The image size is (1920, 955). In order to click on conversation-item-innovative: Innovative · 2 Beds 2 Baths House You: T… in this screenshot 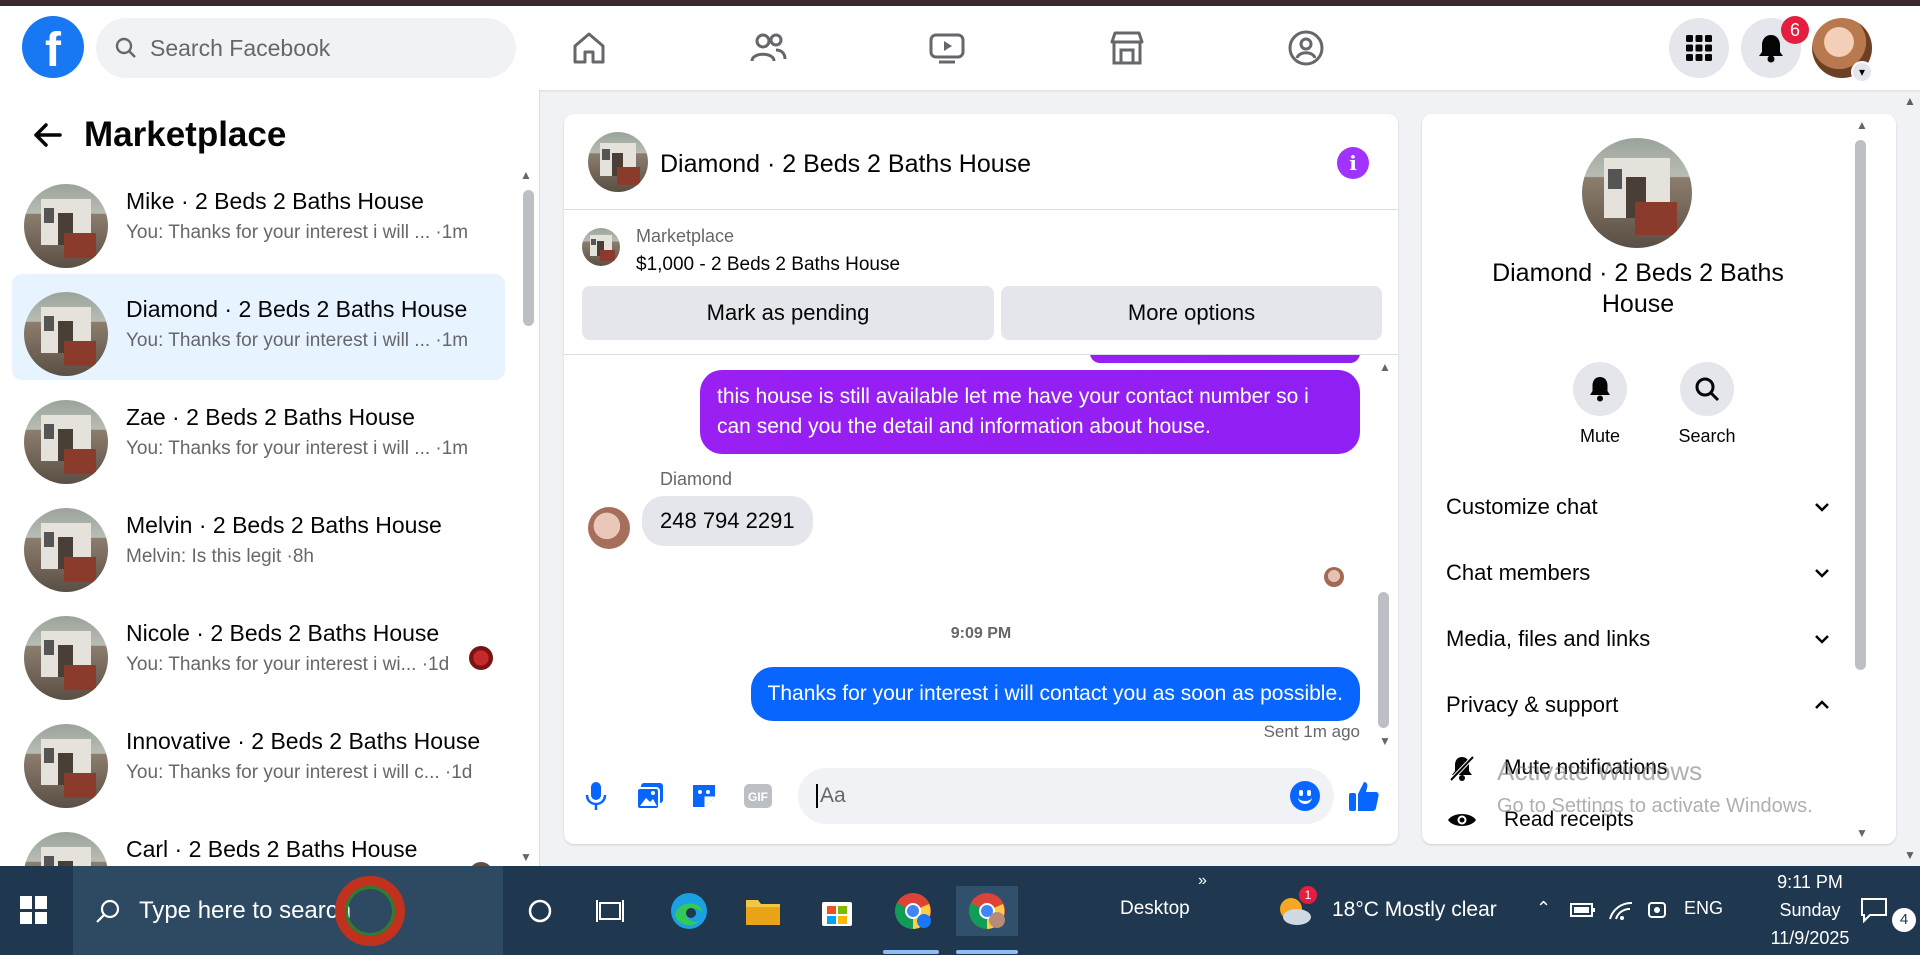, I will do `click(258, 759)`.